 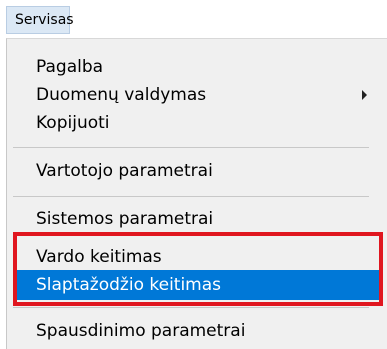 What do you see at coordinates (196, 331) in the screenshot?
I see `menu-item-spausdinimo-parametrai: Spausdinimo parametrai` at bounding box center [196, 331].